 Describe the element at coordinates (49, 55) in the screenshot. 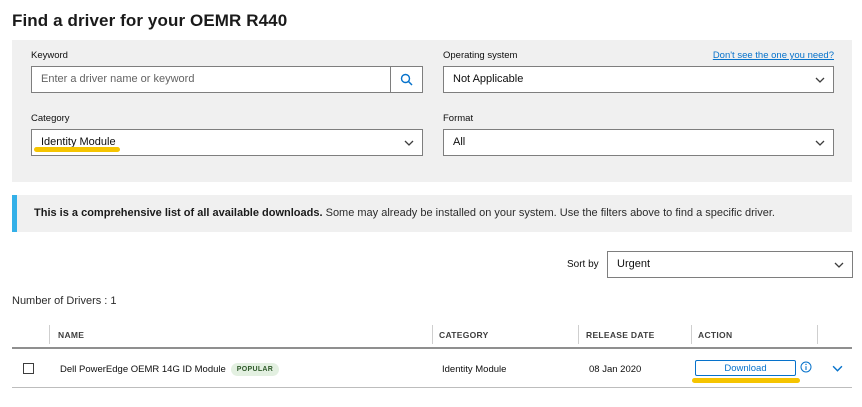

I see `keyword-label: Keyword` at that location.